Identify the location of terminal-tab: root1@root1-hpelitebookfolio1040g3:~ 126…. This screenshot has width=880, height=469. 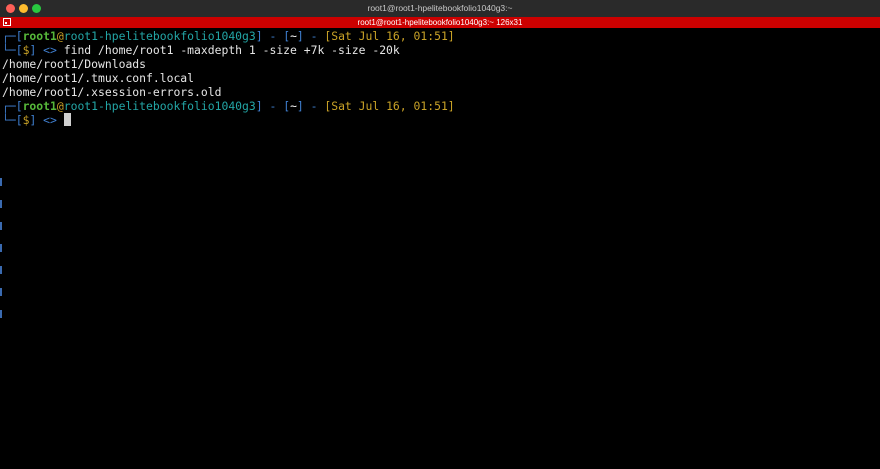
(440, 22).